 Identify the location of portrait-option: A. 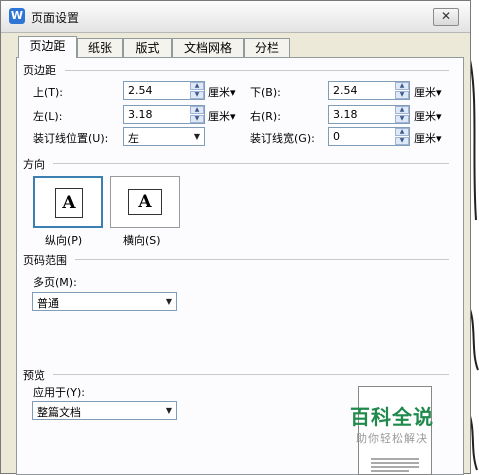
(68, 202).